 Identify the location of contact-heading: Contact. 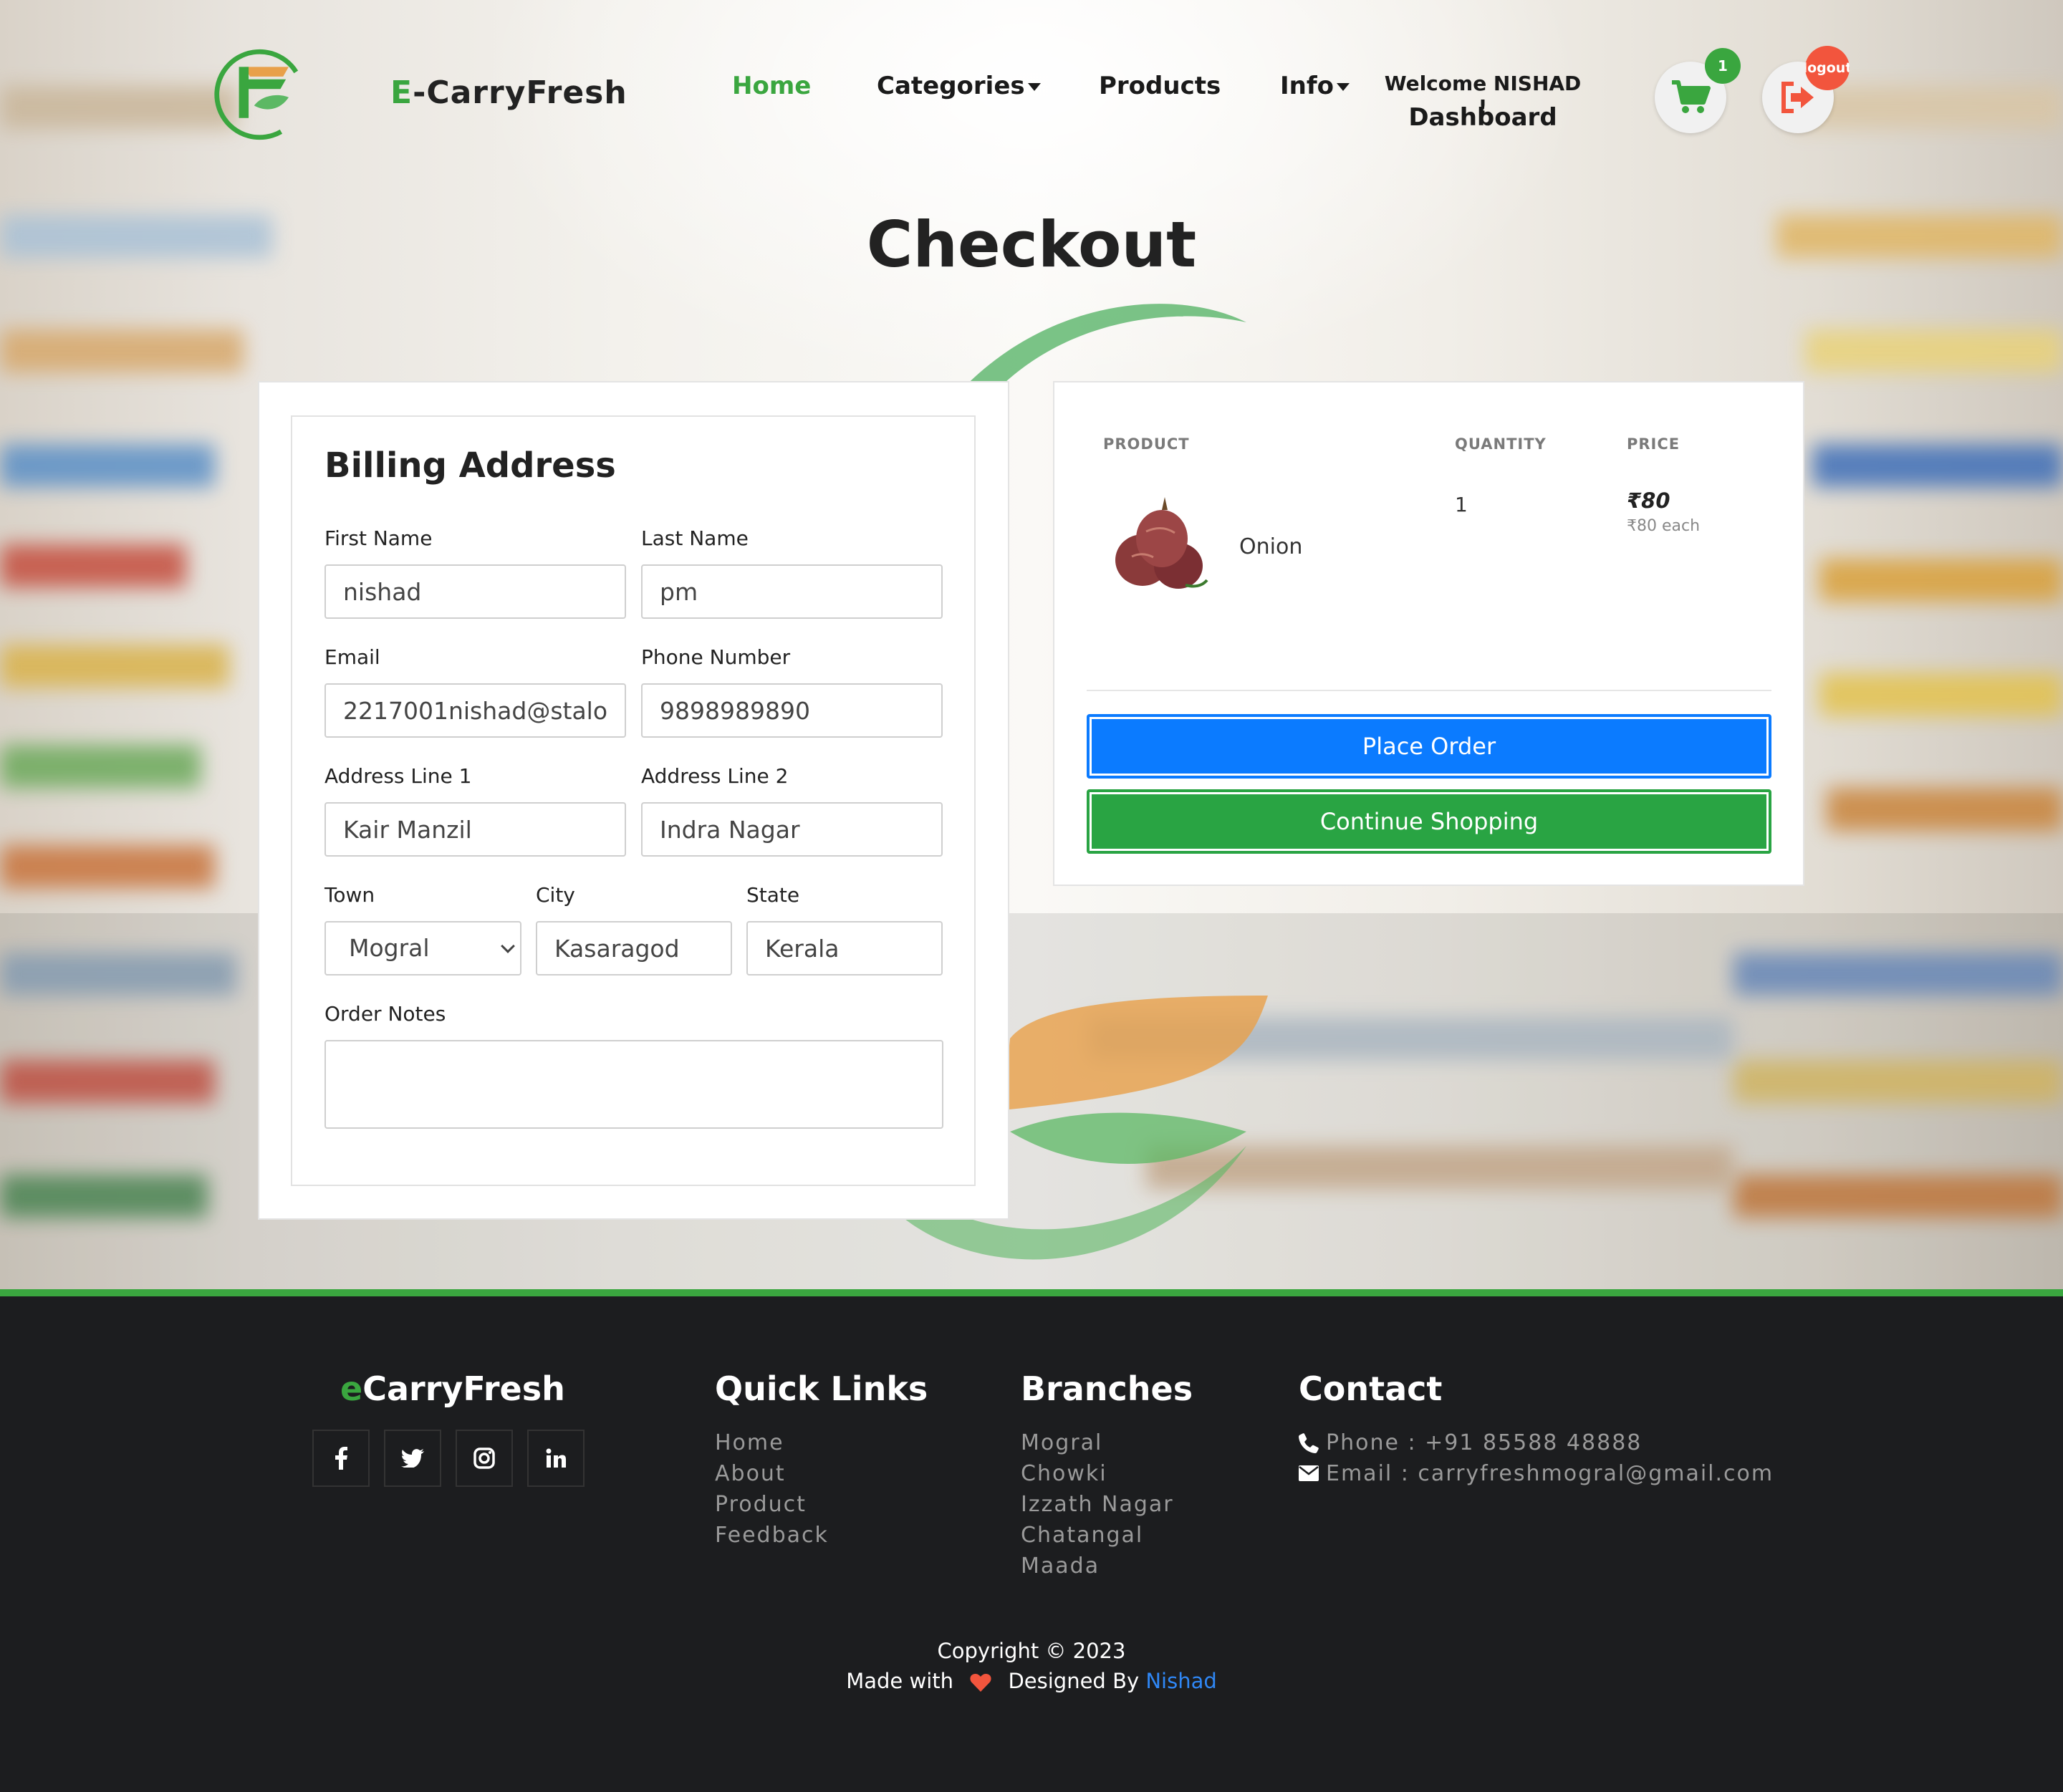
(1371, 1389).